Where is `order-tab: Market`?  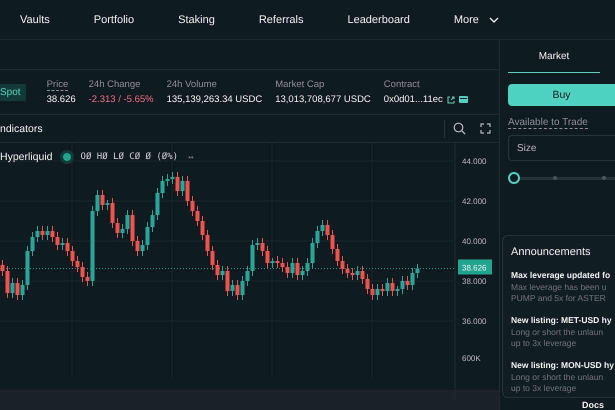 order-tab: Market is located at coordinates (554, 56).